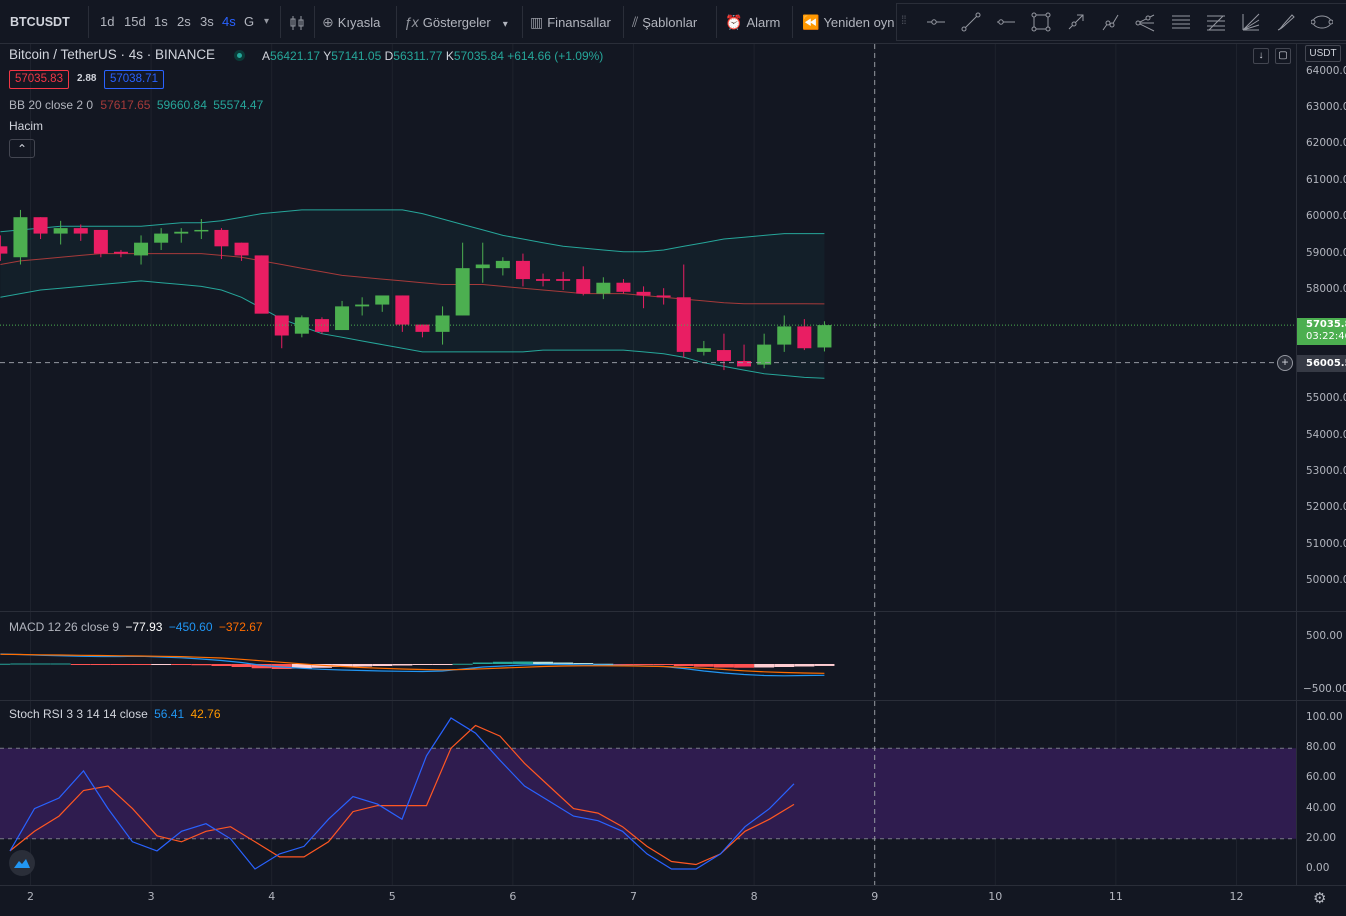 The width and height of the screenshot is (1346, 916). Describe the element at coordinates (752, 22) in the screenshot. I see `alarm-button: ⏰ Alarm` at that location.